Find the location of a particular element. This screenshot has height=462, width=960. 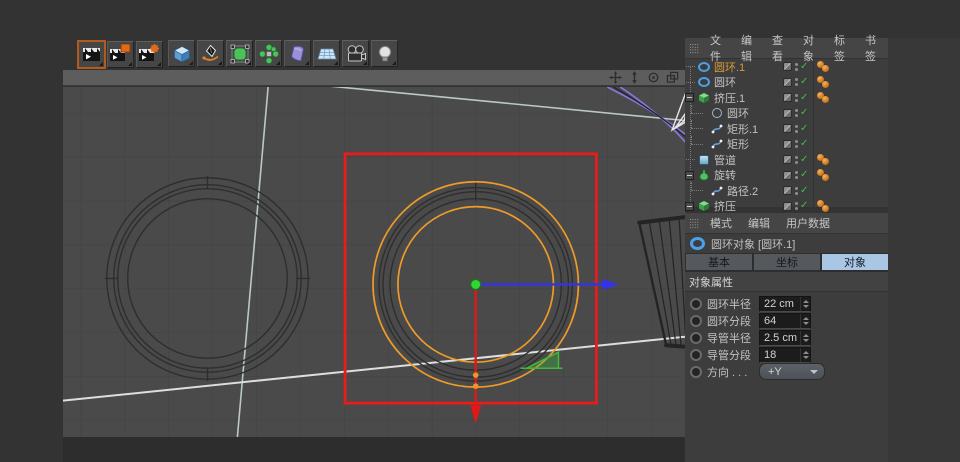

radius-handle-inner is located at coordinates (475, 375).